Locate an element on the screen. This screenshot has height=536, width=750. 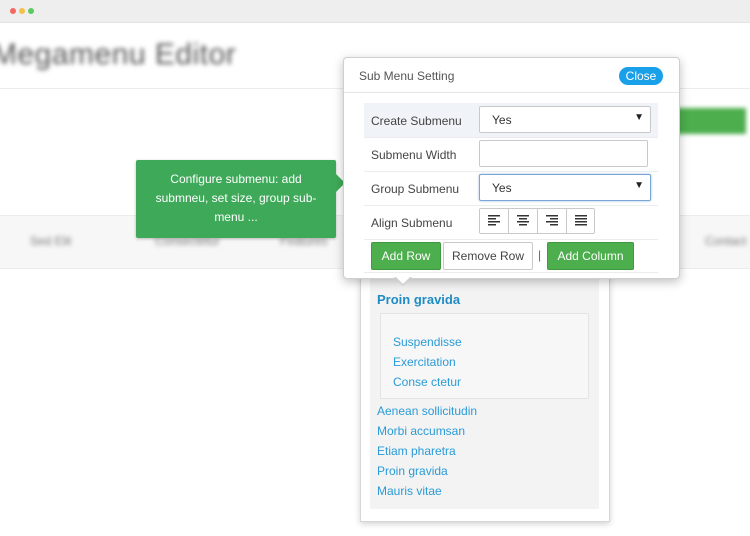
submenu-width-row: Submenu Width is located at coordinates (511, 154).